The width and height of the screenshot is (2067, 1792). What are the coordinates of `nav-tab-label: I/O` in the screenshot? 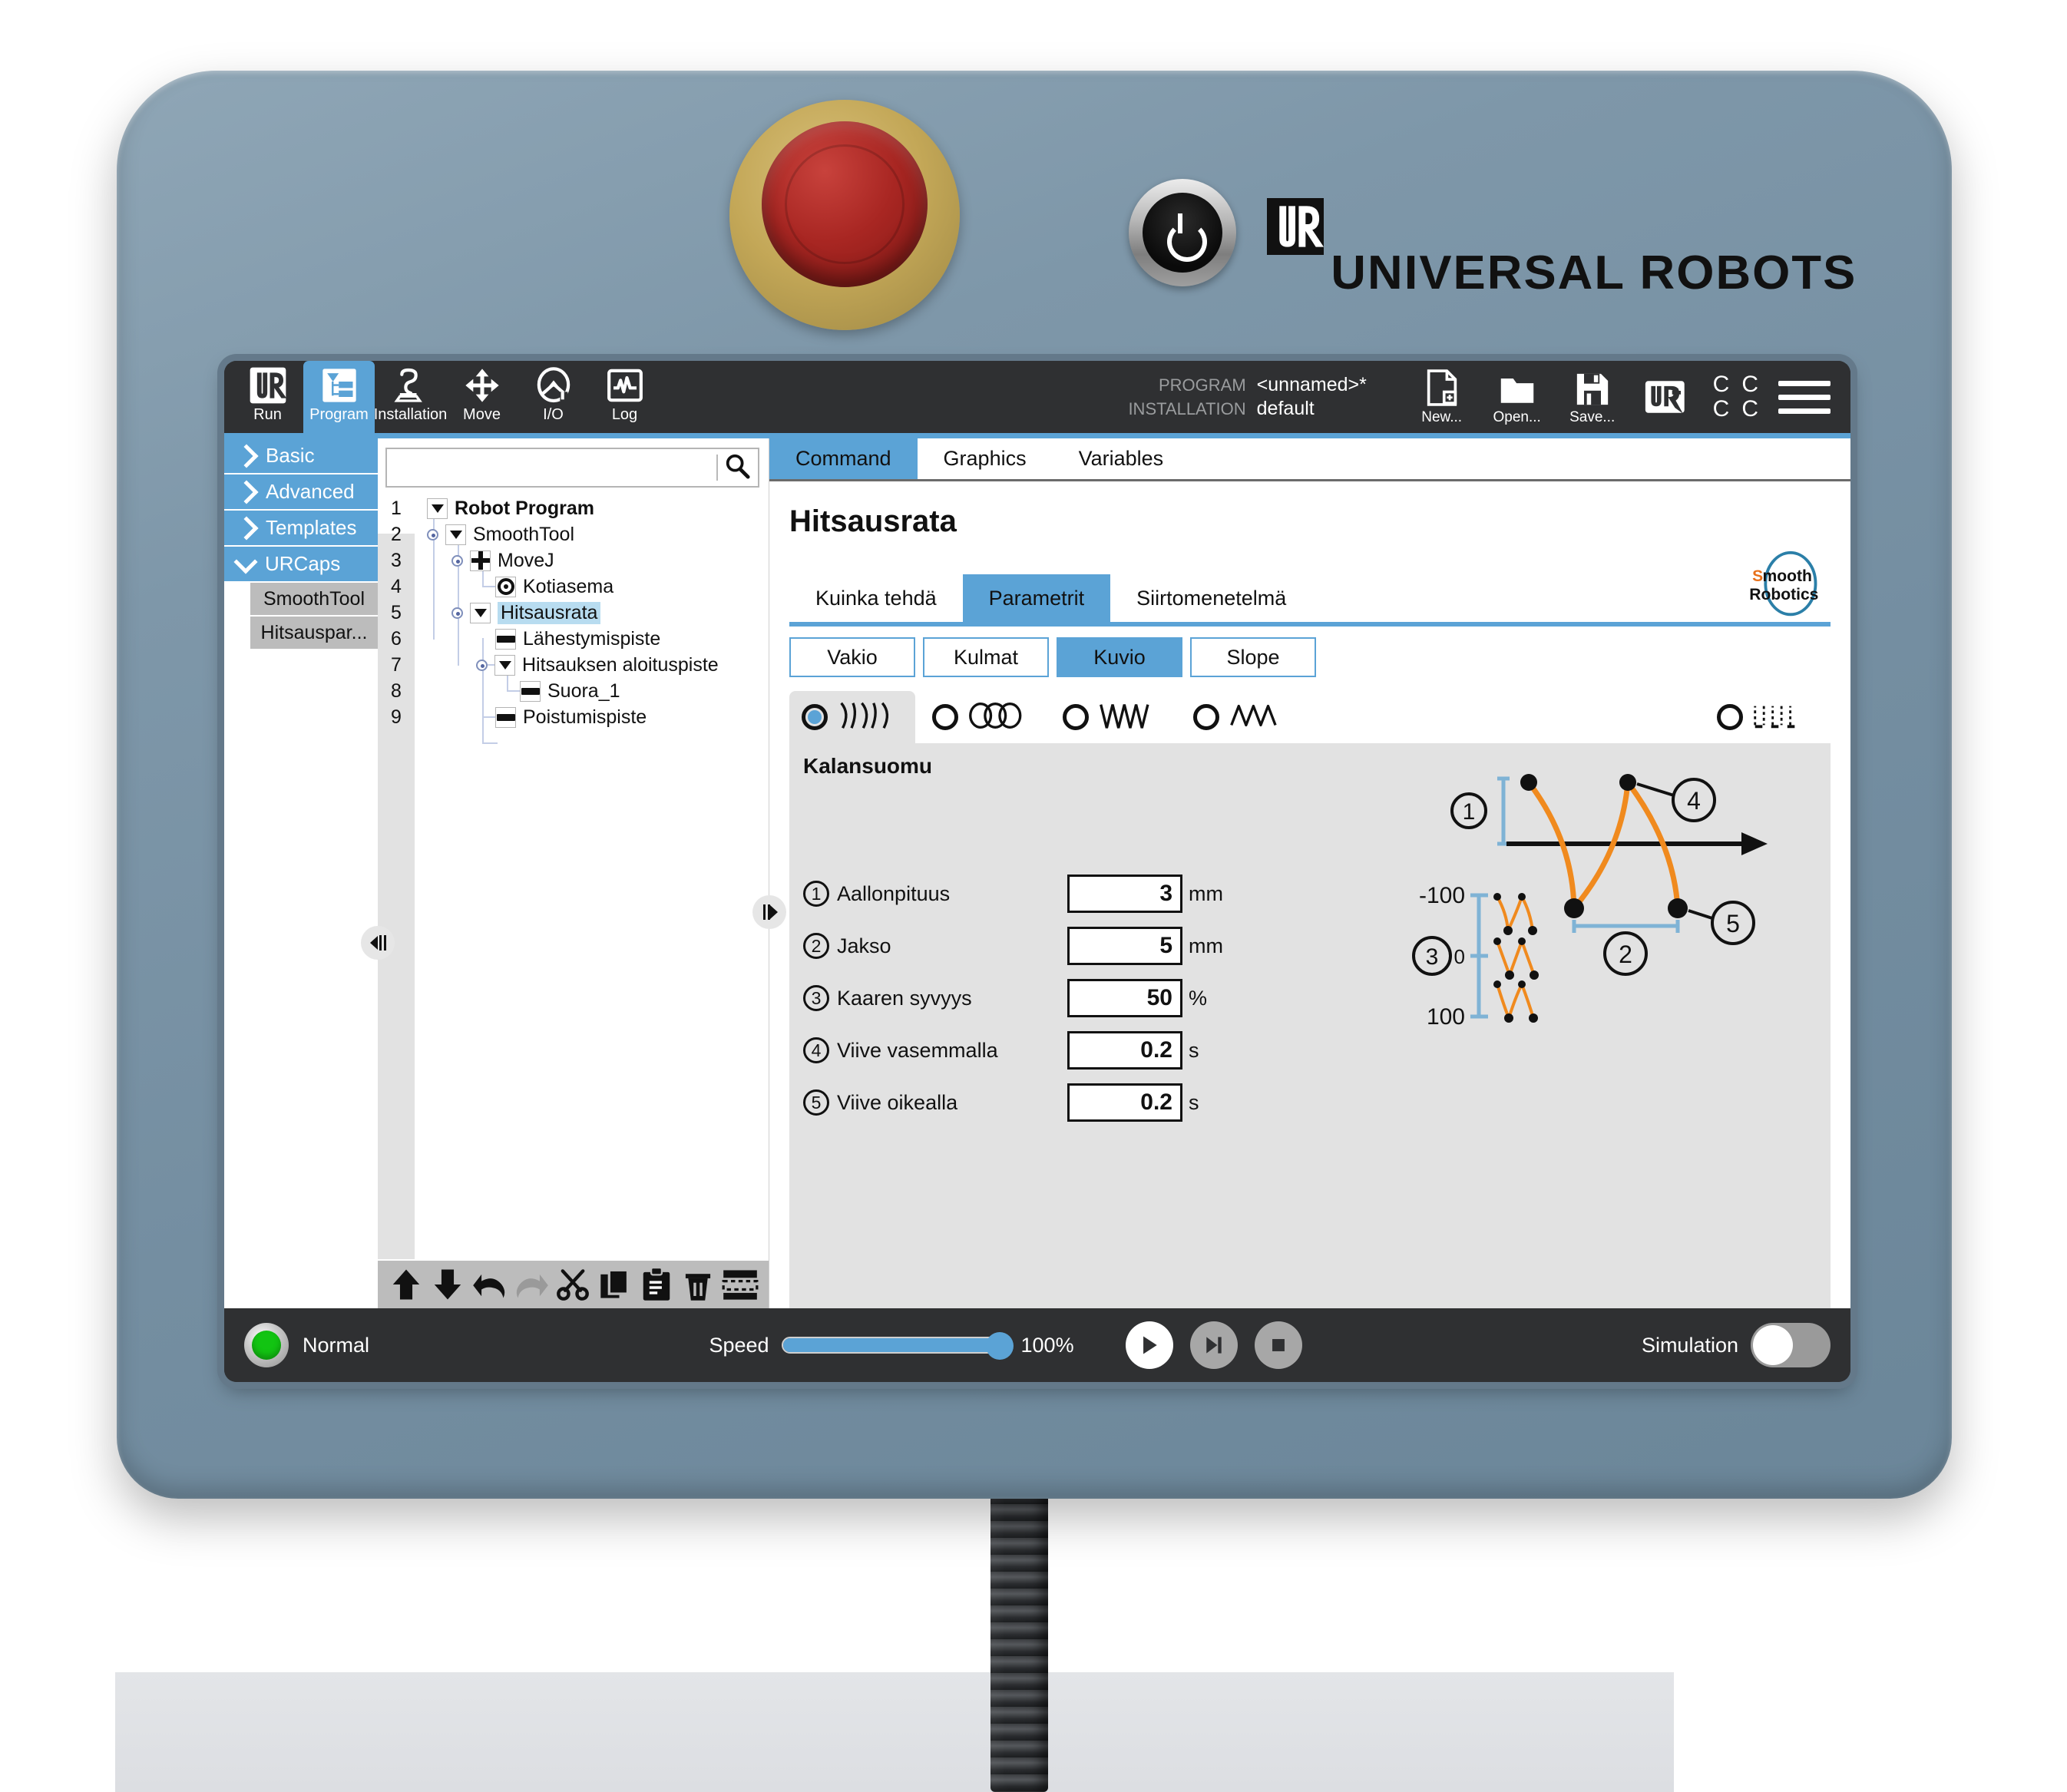 It's located at (553, 415).